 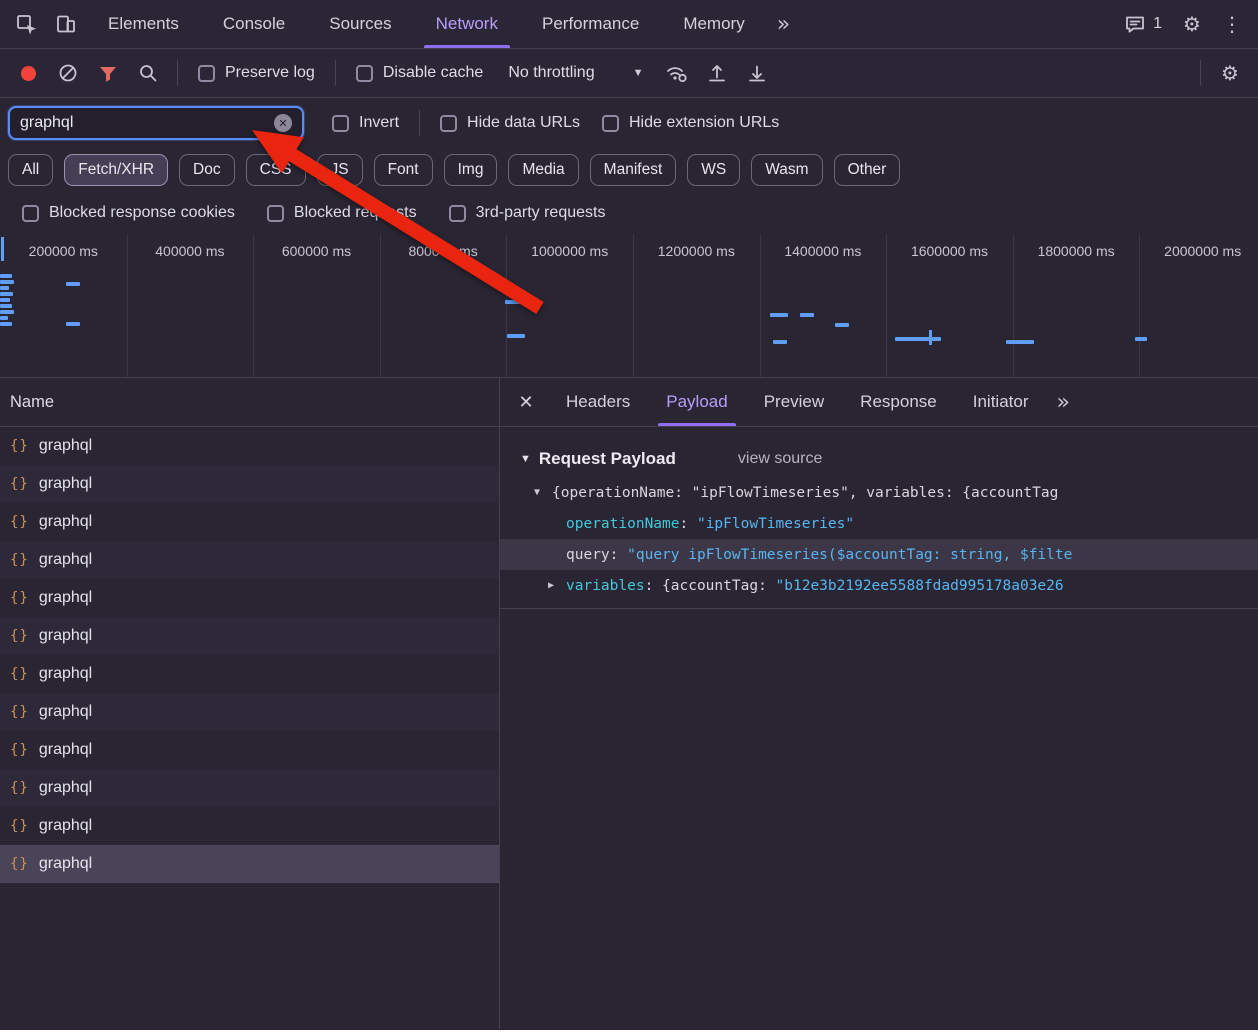 What do you see at coordinates (696, 402) in the screenshot?
I see `detail-tab-payload: Payload` at bounding box center [696, 402].